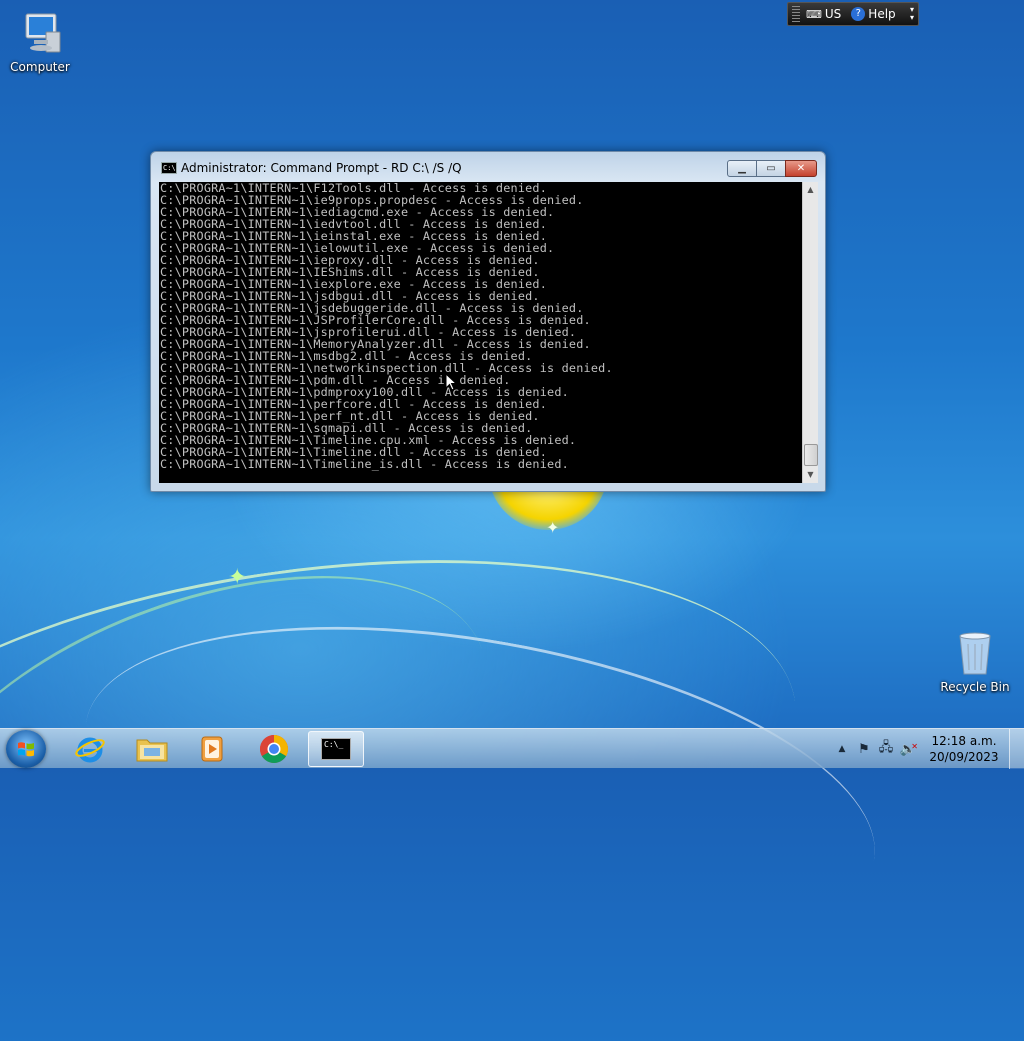 Image resolution: width=1024 pixels, height=1041 pixels. What do you see at coordinates (334, 744) in the screenshot?
I see `cmd-icon-text: C:\_` at bounding box center [334, 744].